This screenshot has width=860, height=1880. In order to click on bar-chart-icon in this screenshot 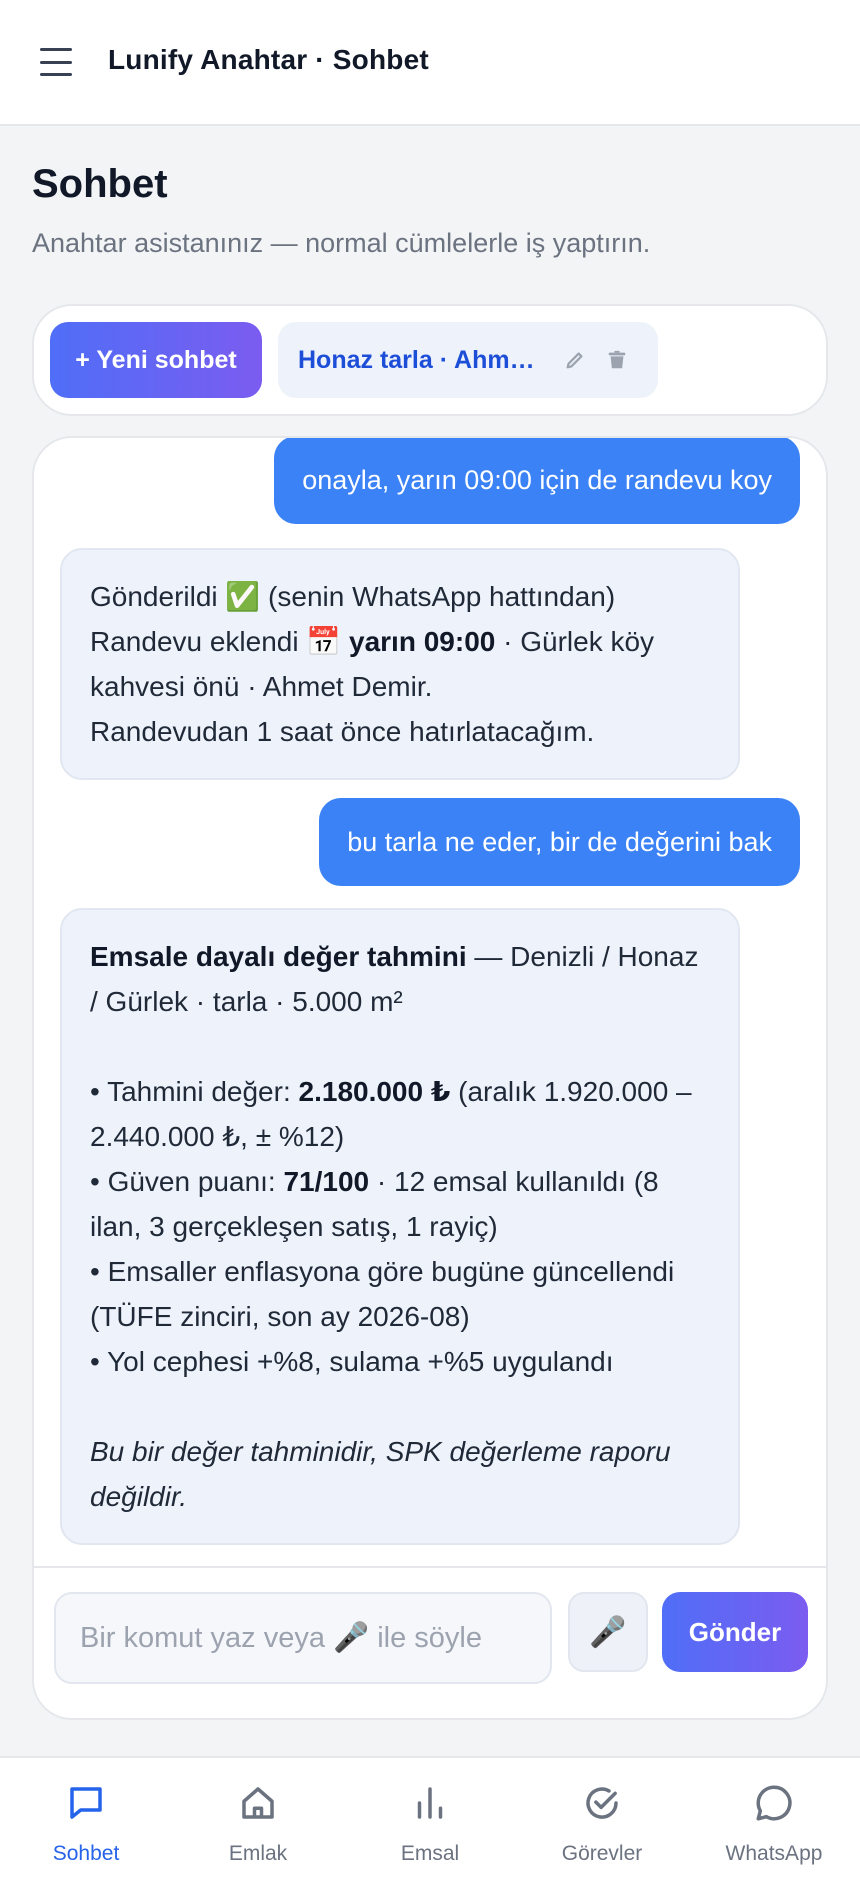, I will do `click(430, 1803)`.